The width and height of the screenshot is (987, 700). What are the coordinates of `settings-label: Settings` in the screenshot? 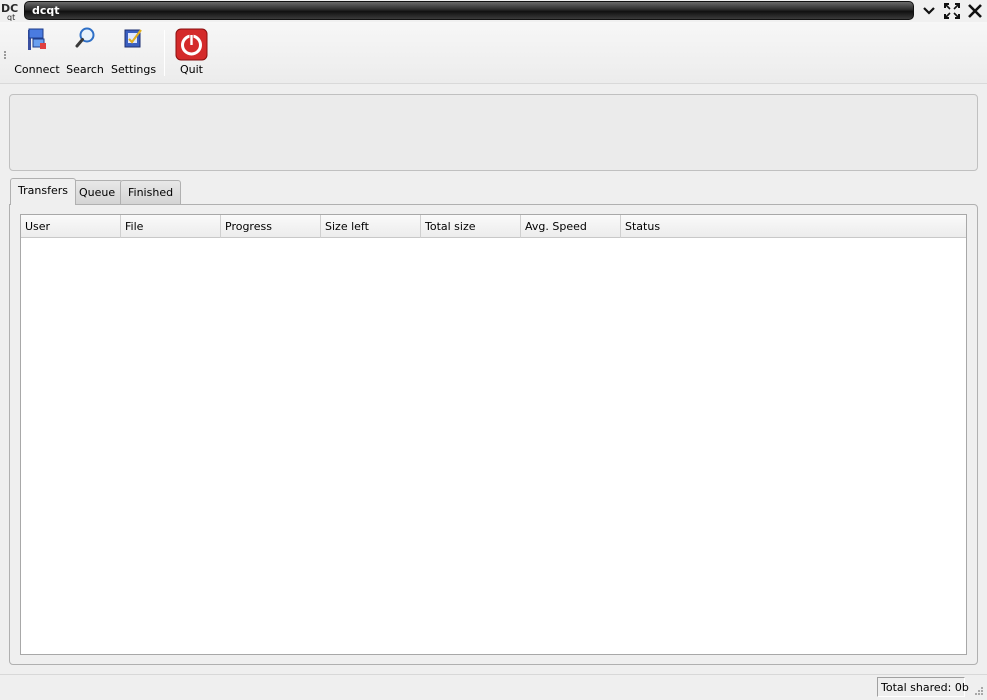 It's located at (134, 69).